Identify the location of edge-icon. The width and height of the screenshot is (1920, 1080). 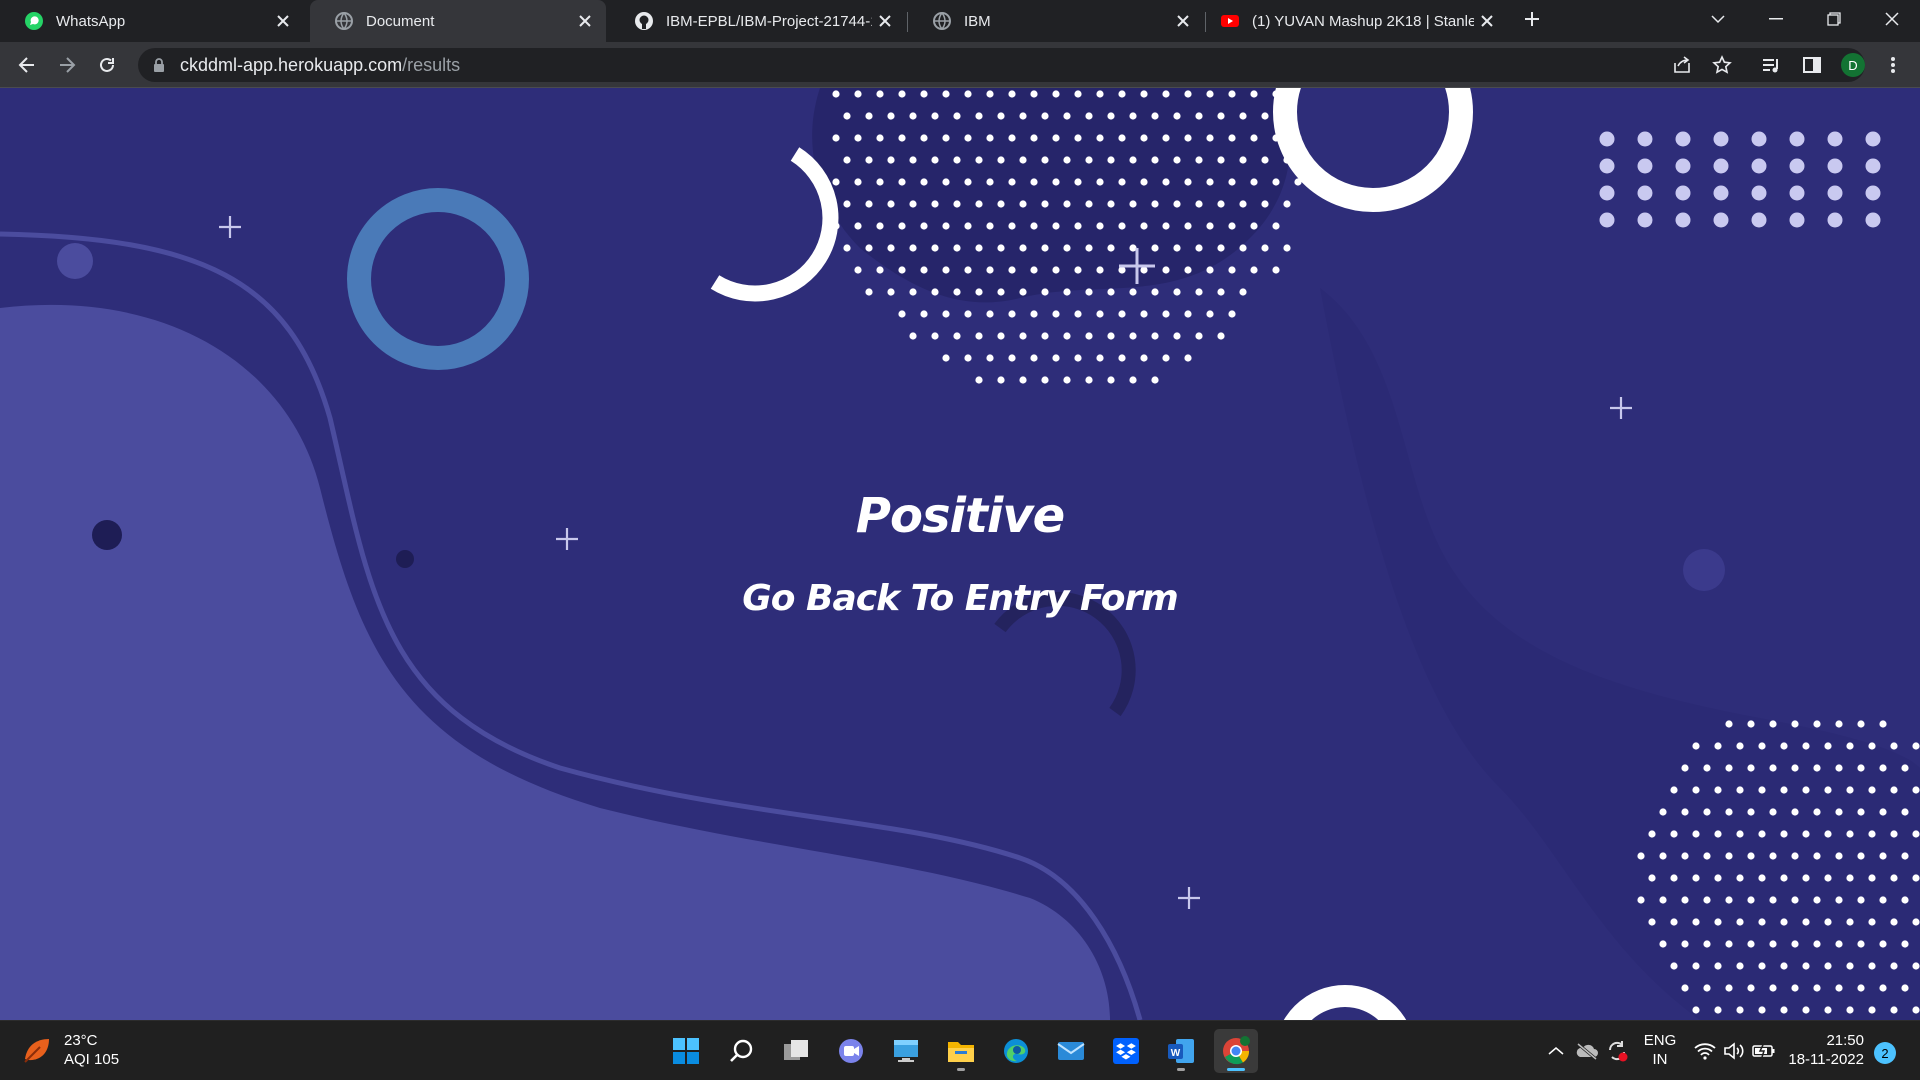
(1016, 1051).